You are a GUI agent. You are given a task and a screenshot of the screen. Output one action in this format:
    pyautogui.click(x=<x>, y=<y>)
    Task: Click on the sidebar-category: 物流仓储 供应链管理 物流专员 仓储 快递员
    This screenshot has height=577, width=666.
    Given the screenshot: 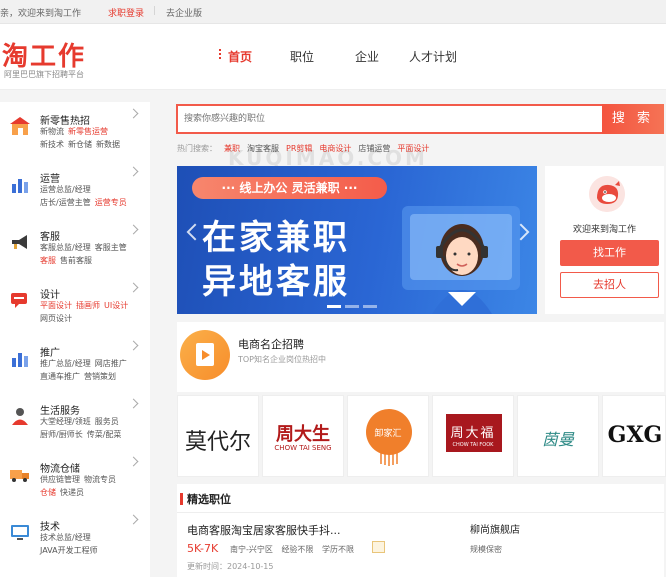 What is the action you would take?
    pyautogui.click(x=75, y=480)
    